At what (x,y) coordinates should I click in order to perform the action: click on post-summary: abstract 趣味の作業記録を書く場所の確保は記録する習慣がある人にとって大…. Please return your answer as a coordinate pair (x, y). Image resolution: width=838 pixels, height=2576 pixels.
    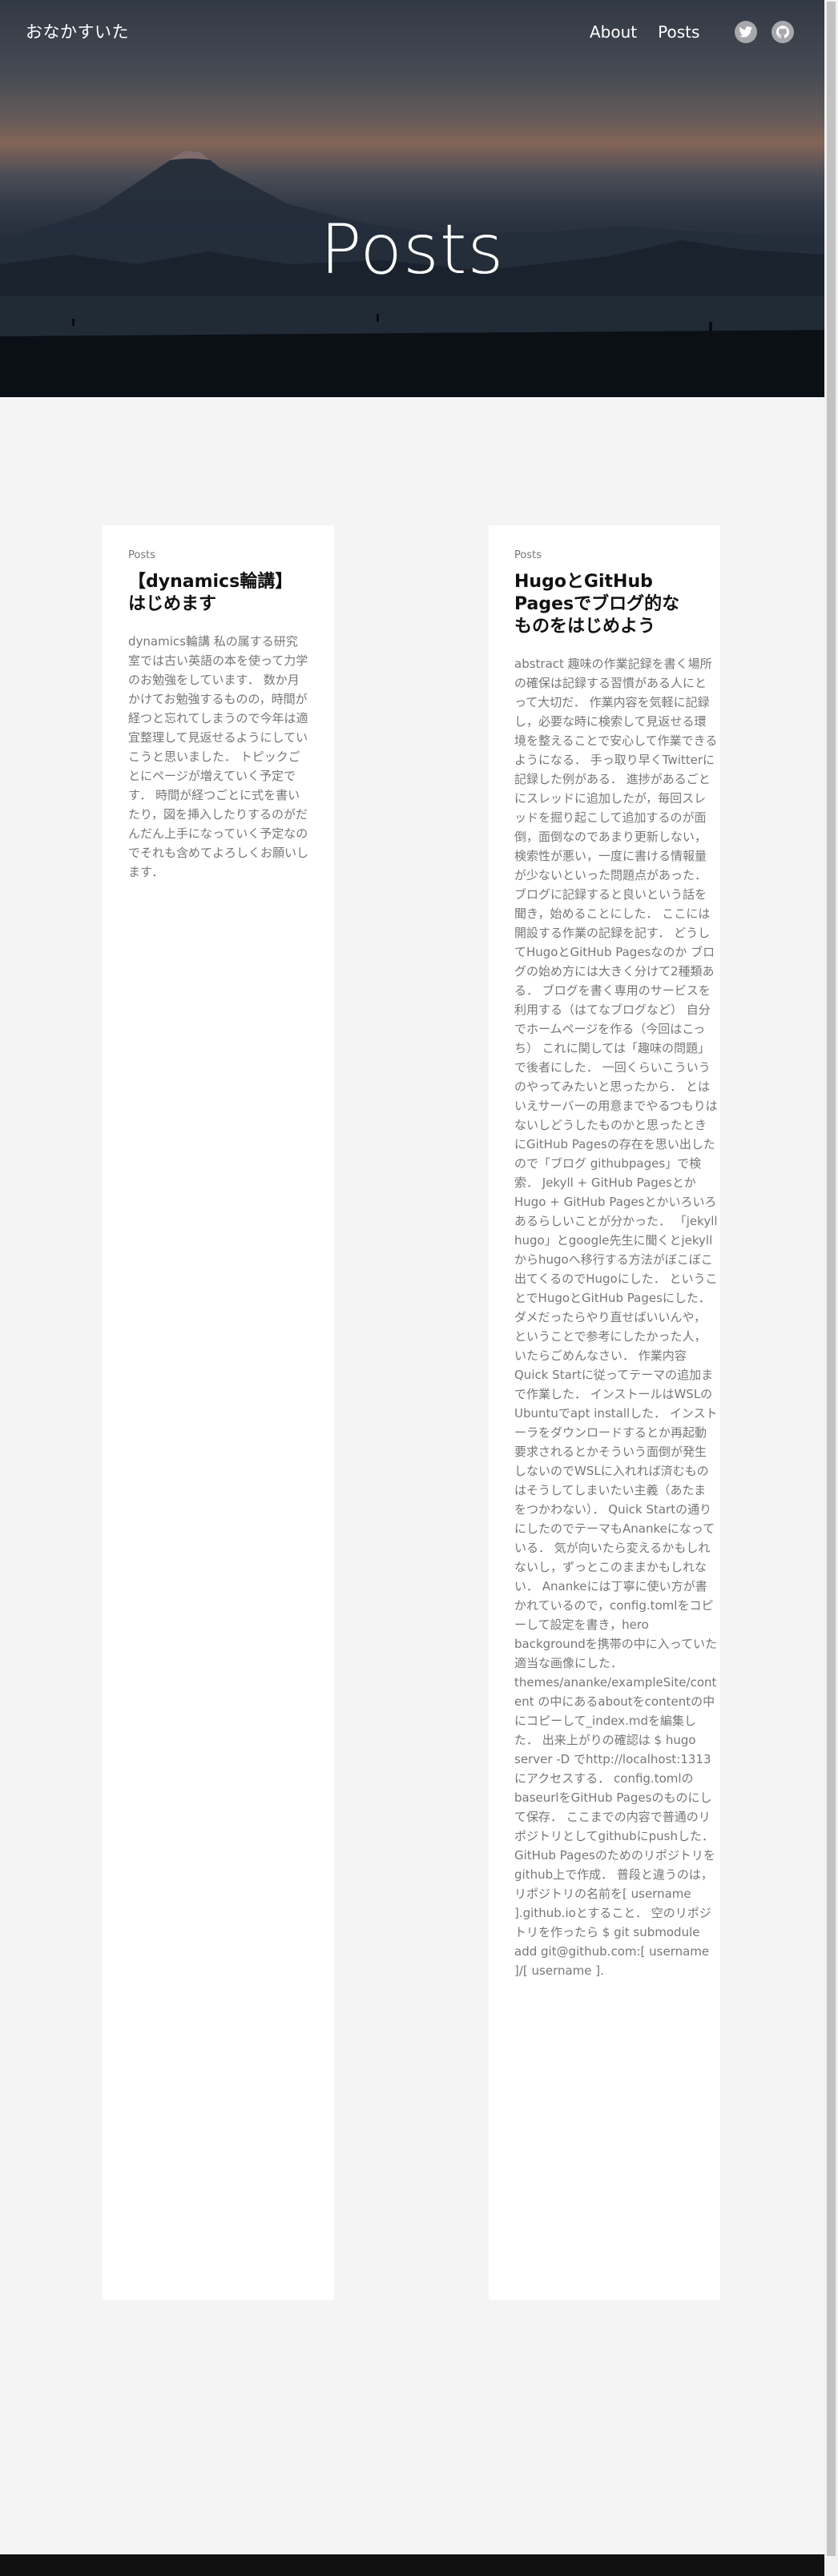
    Looking at the image, I should click on (616, 1317).